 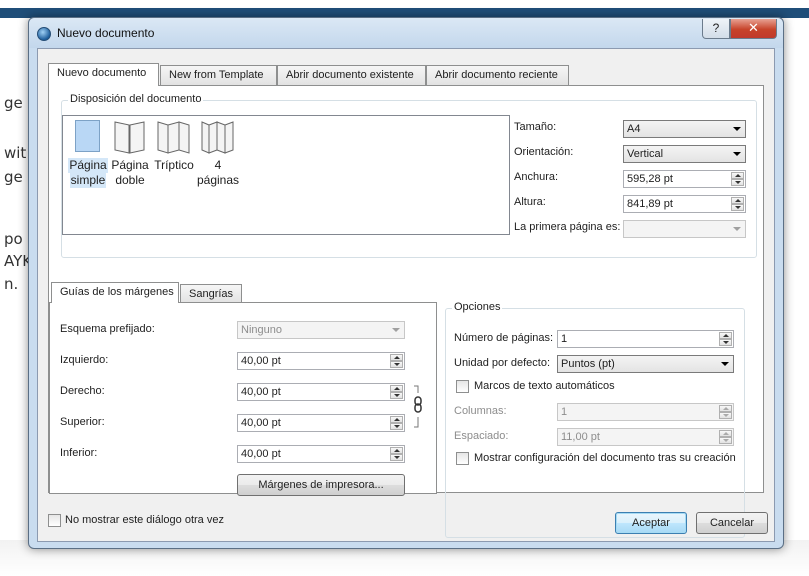 I want to click on default-unit-label: Unidad por defecto:, so click(x=502, y=363).